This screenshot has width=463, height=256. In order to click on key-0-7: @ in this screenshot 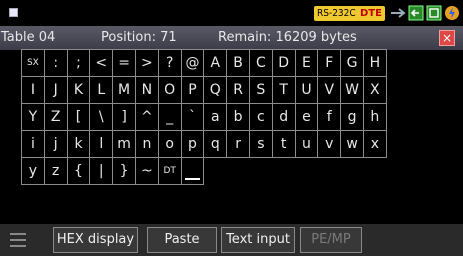, I will do `click(192, 63)`.